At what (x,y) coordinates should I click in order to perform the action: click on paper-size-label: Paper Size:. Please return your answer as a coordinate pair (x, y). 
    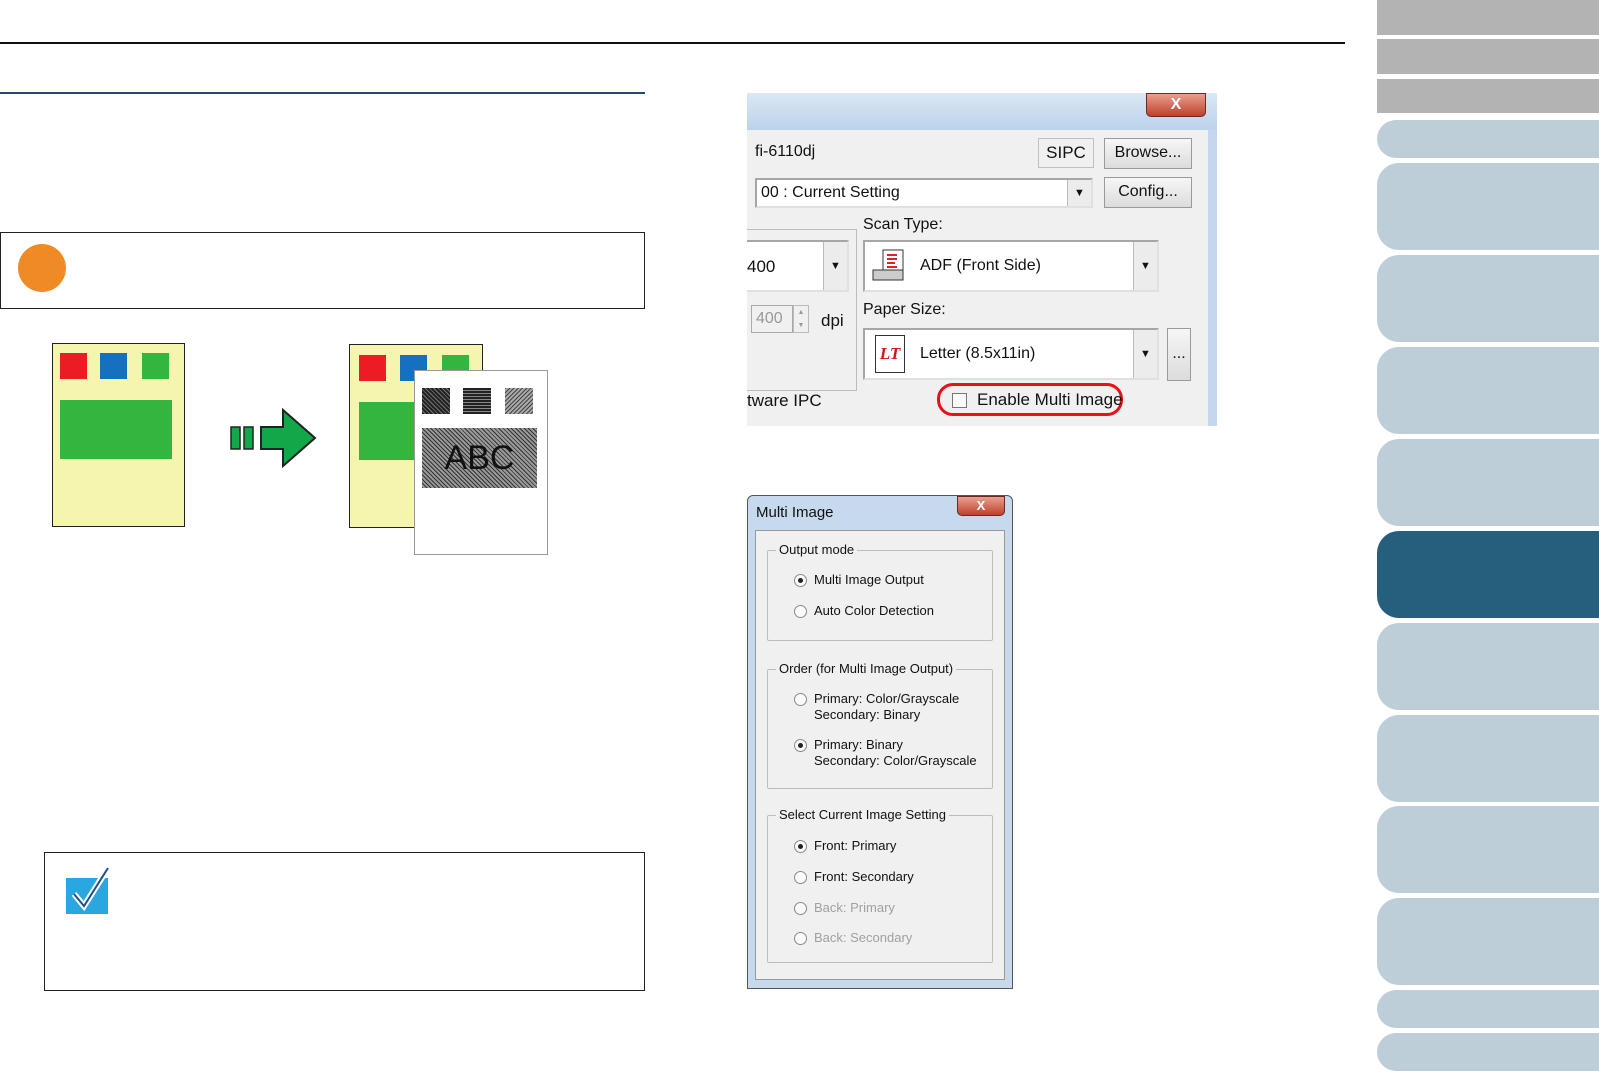
    Looking at the image, I should click on (904, 309).